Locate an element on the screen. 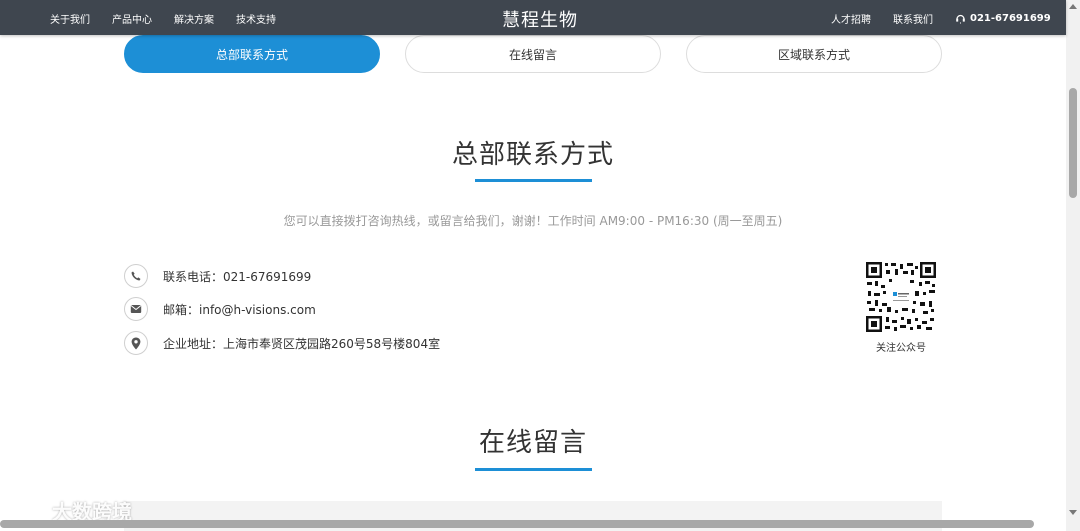 This screenshot has height=531, width=1080. nav-left: 关于我们 产品中心 解决方案 技术支持 is located at coordinates (174, 18).